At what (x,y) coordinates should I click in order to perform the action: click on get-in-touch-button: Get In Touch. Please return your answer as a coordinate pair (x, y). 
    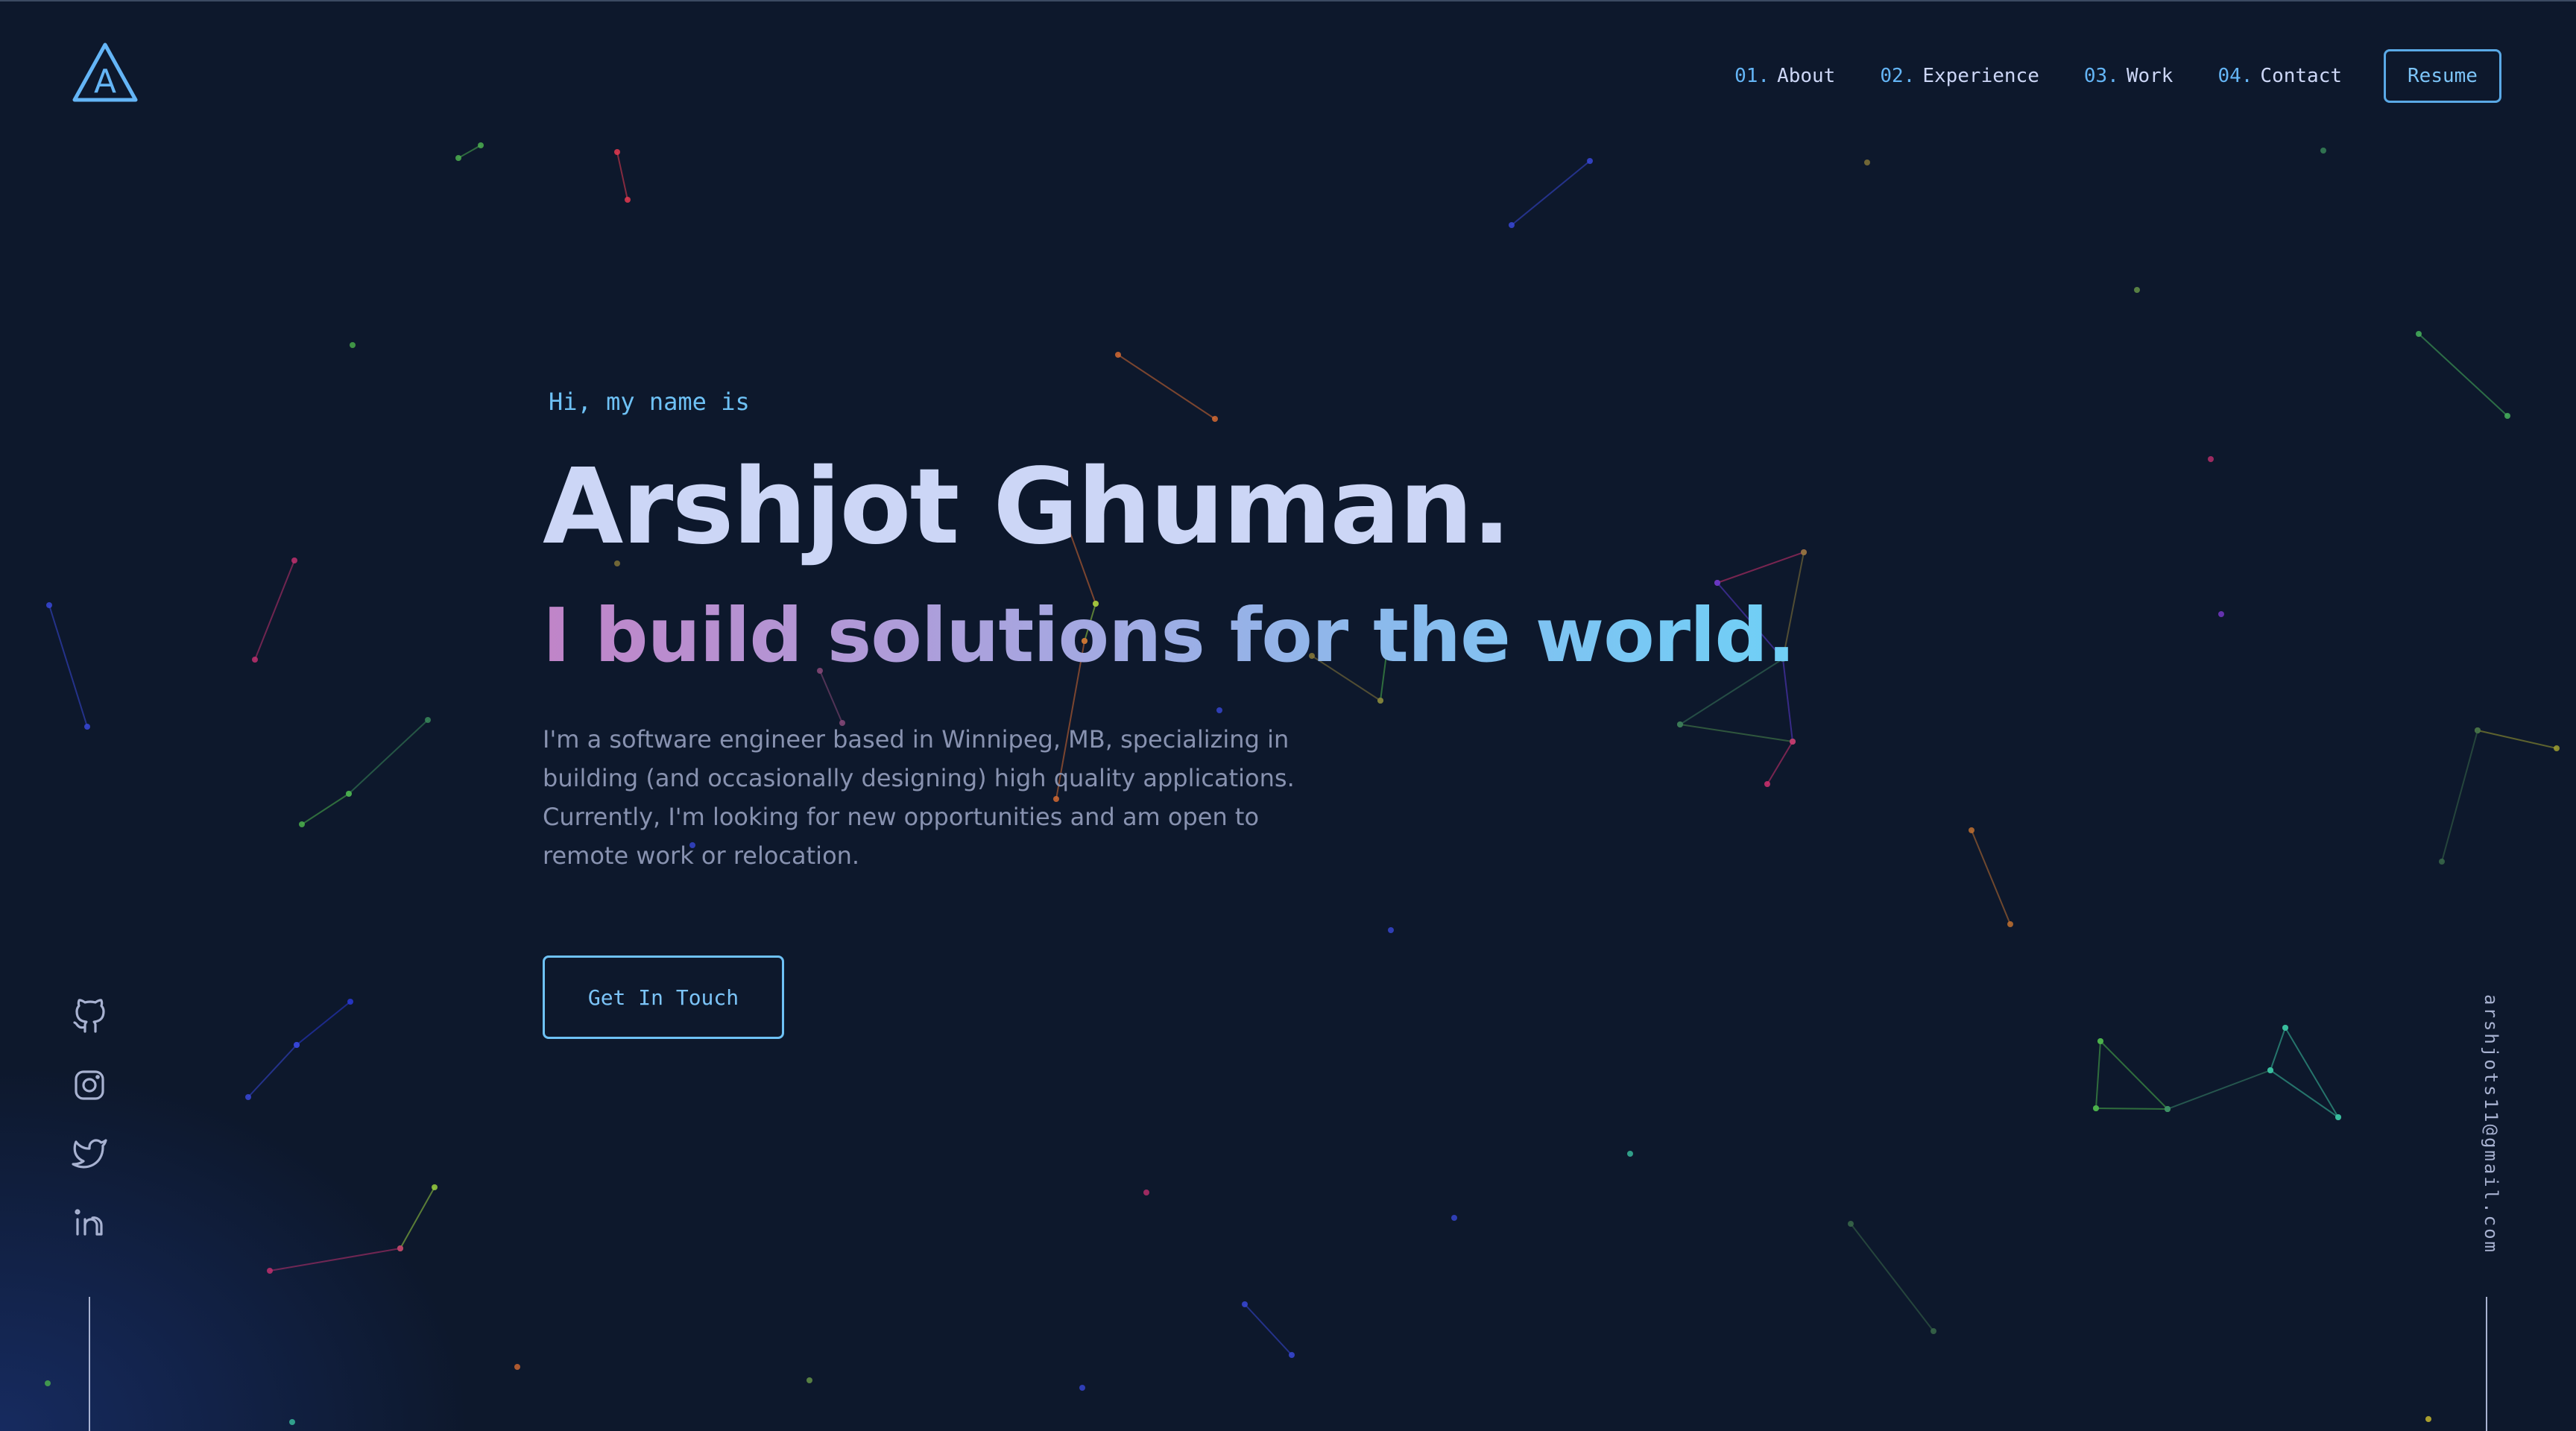
    Looking at the image, I should click on (663, 997).